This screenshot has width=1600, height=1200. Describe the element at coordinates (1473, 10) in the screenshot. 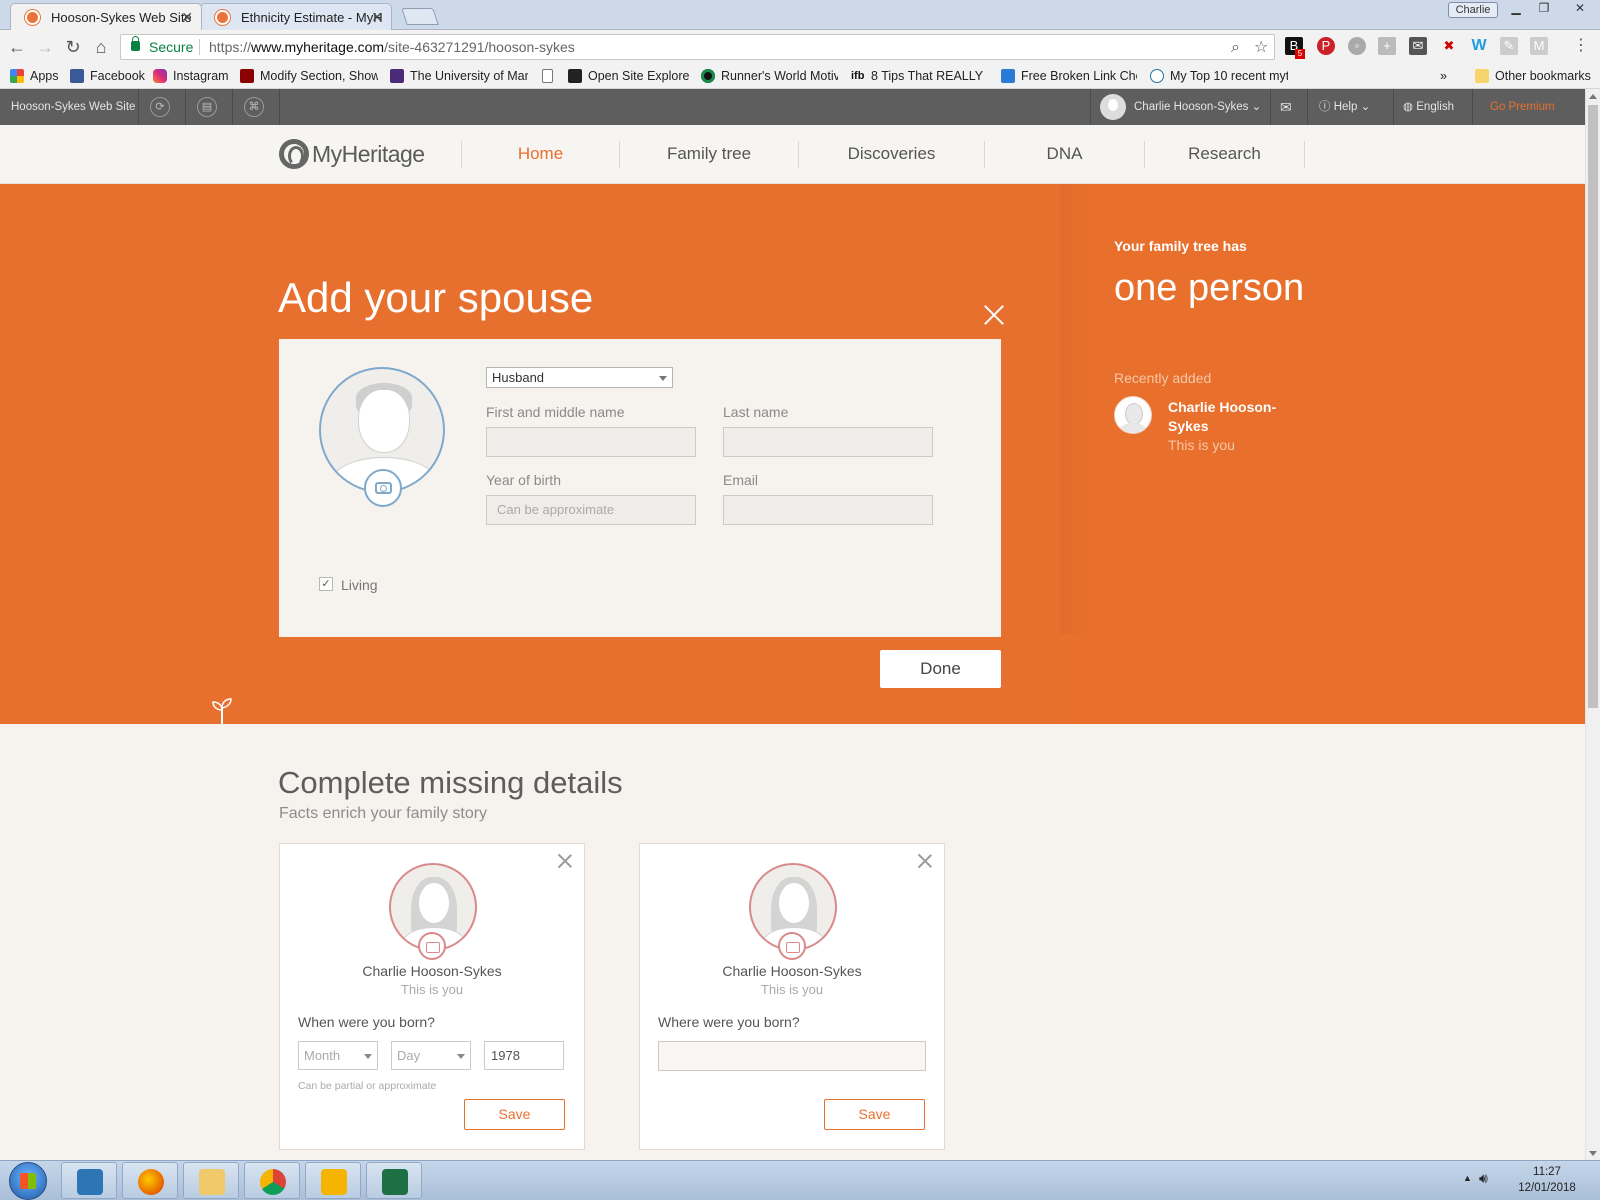

I see `profile-button: Charlie` at that location.